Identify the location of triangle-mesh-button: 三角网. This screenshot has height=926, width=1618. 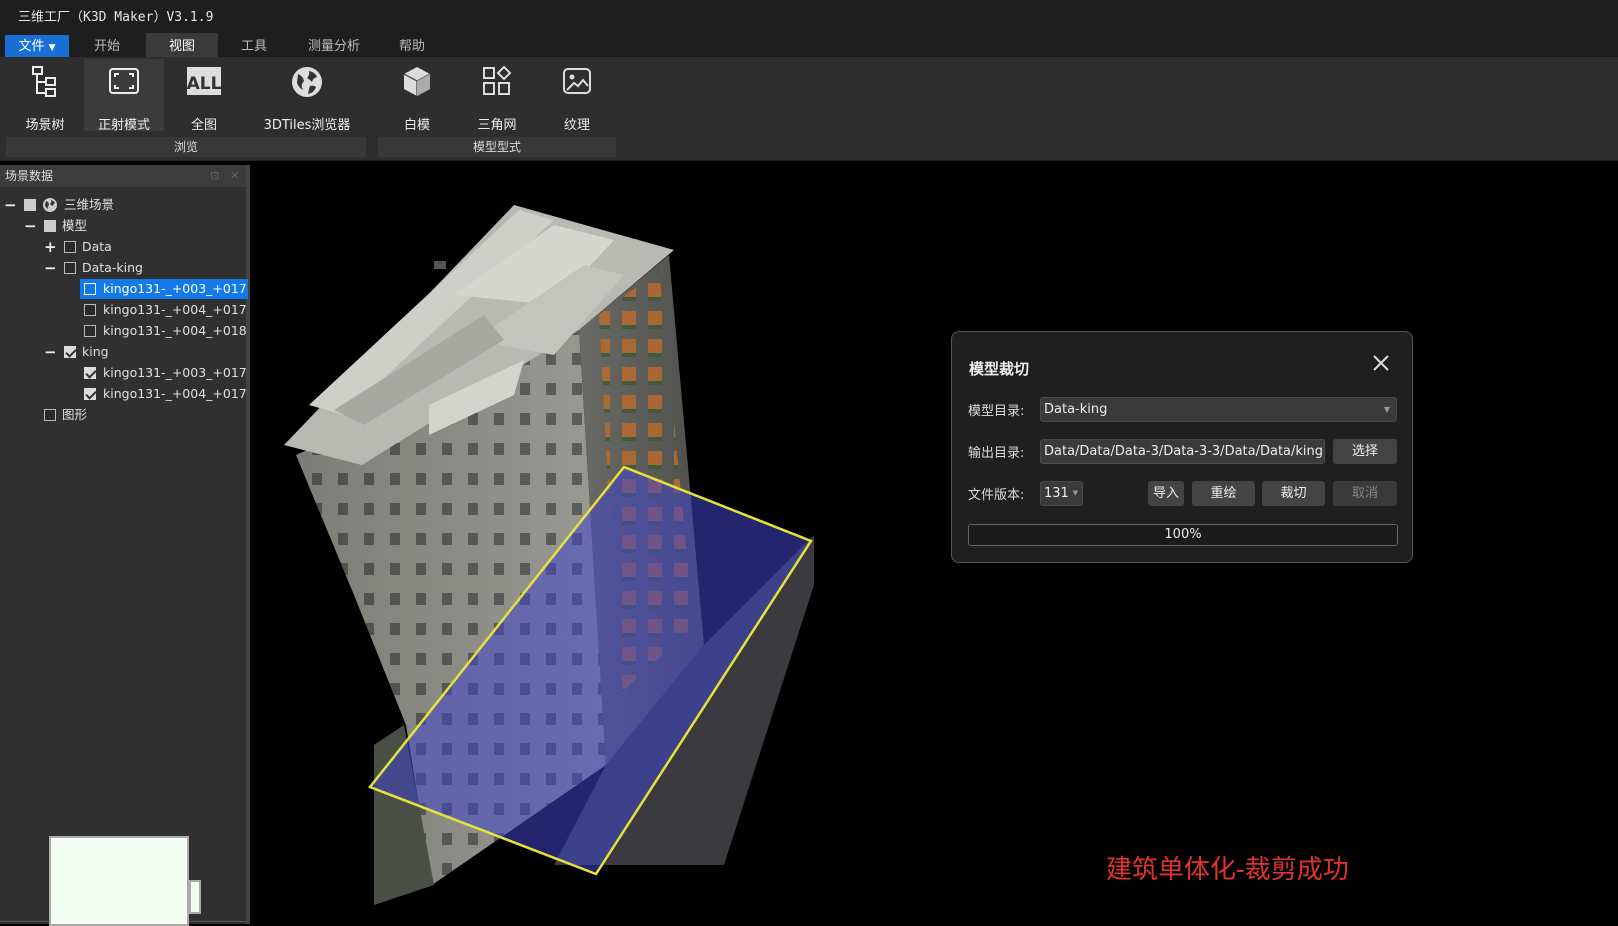
(497, 96).